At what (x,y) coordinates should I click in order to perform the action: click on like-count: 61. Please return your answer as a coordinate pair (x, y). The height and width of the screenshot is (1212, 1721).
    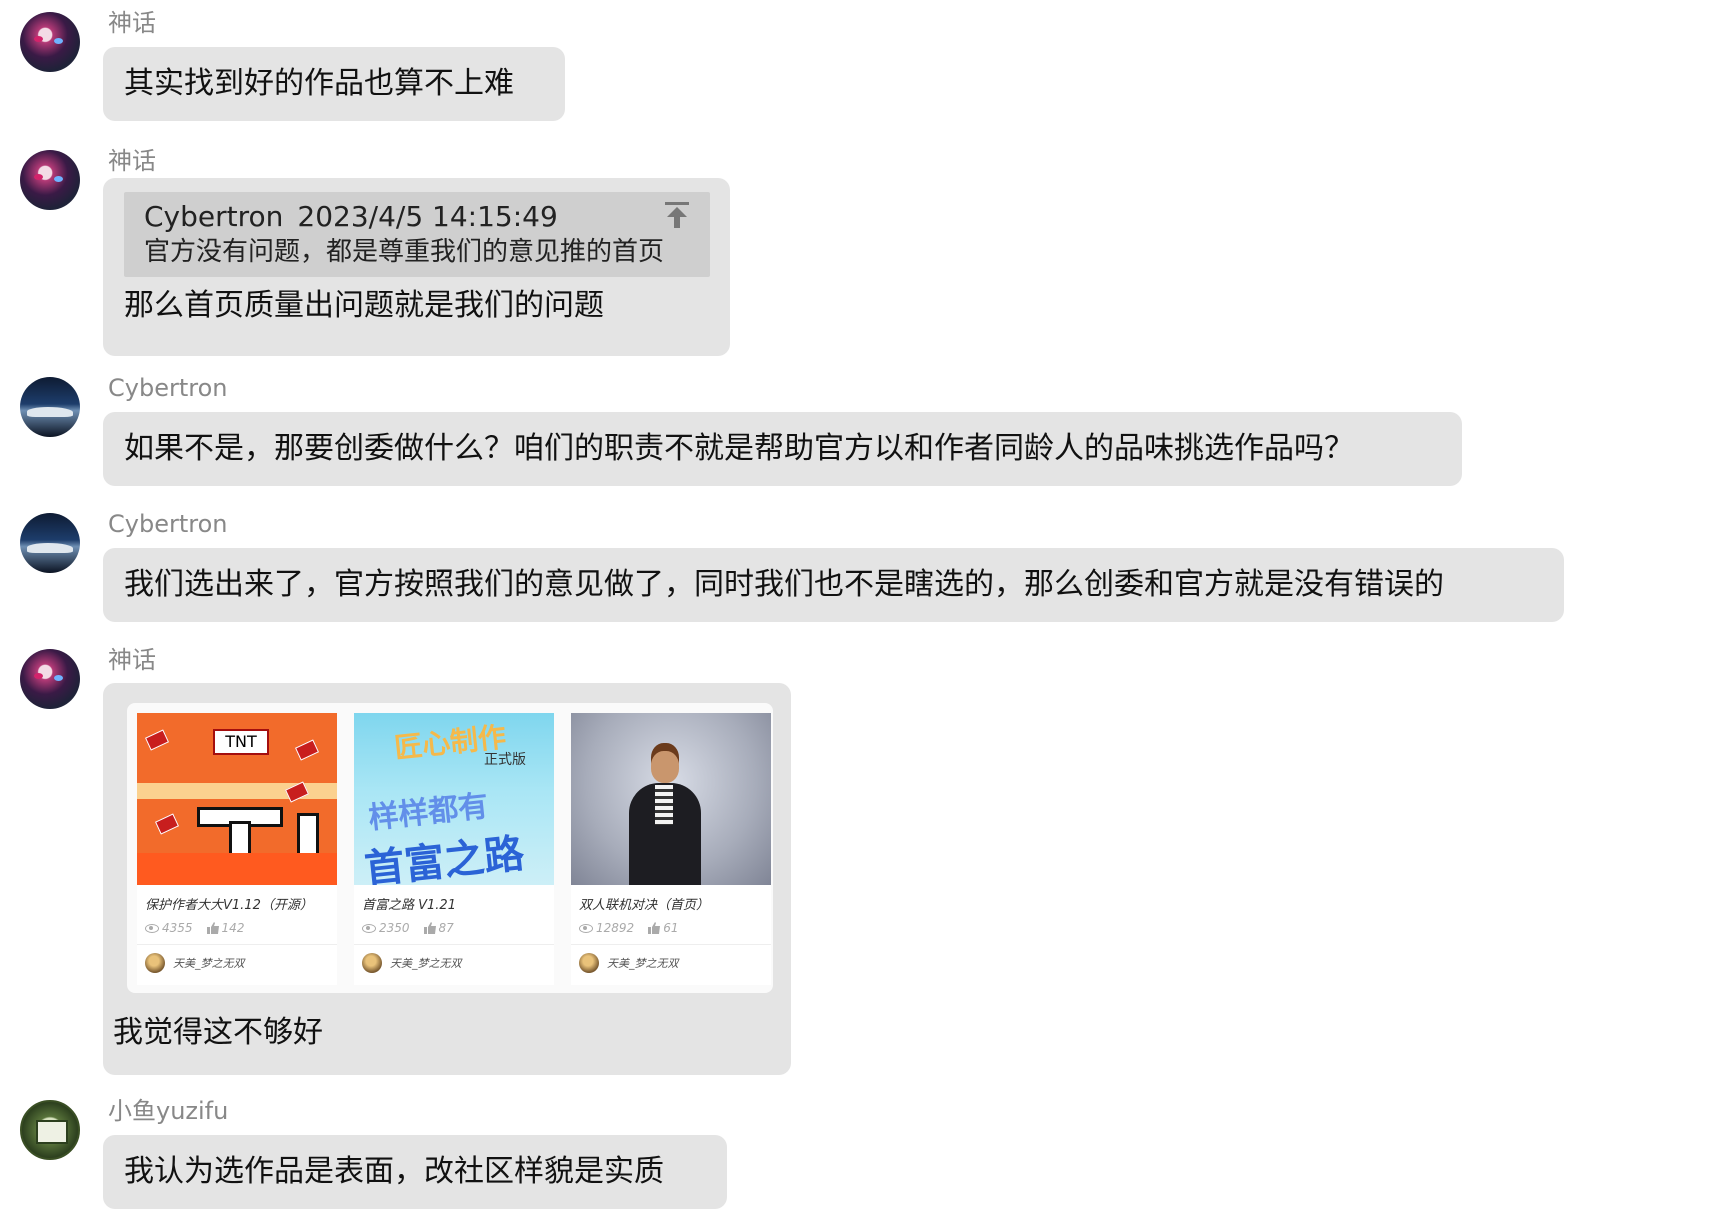
    Looking at the image, I should click on (671, 928).